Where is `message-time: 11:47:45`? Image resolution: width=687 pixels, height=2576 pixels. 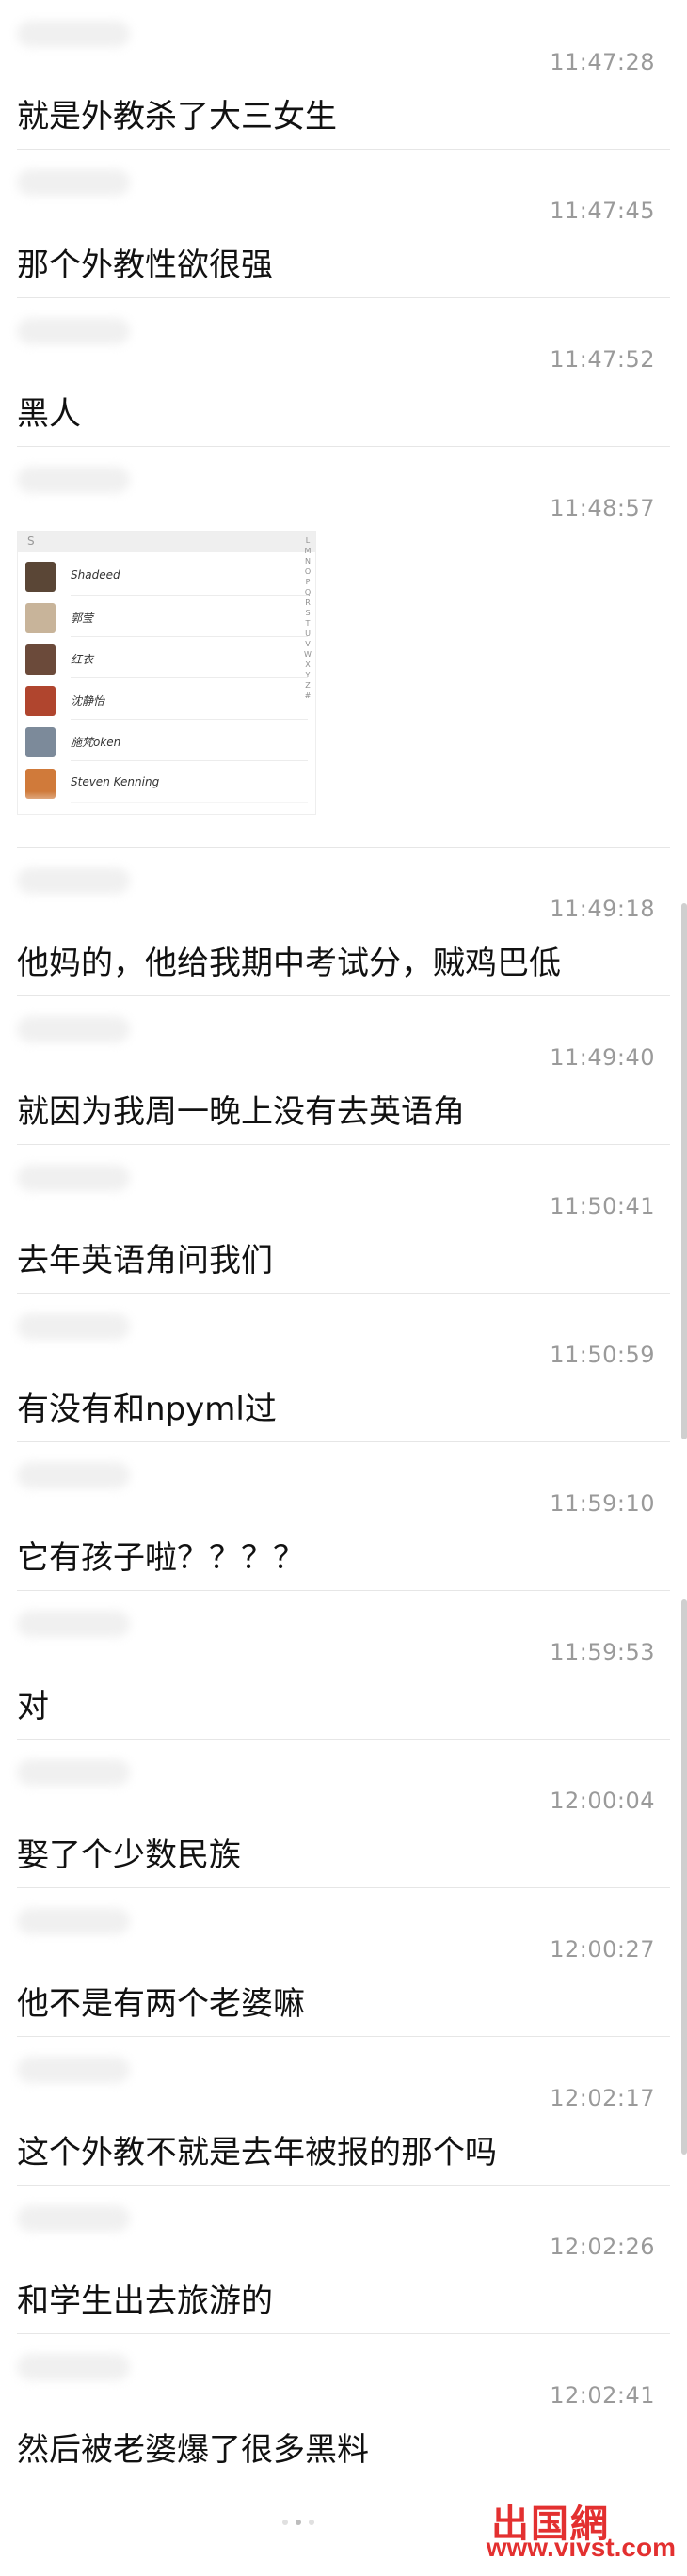
message-time: 11:47:45 is located at coordinates (602, 211).